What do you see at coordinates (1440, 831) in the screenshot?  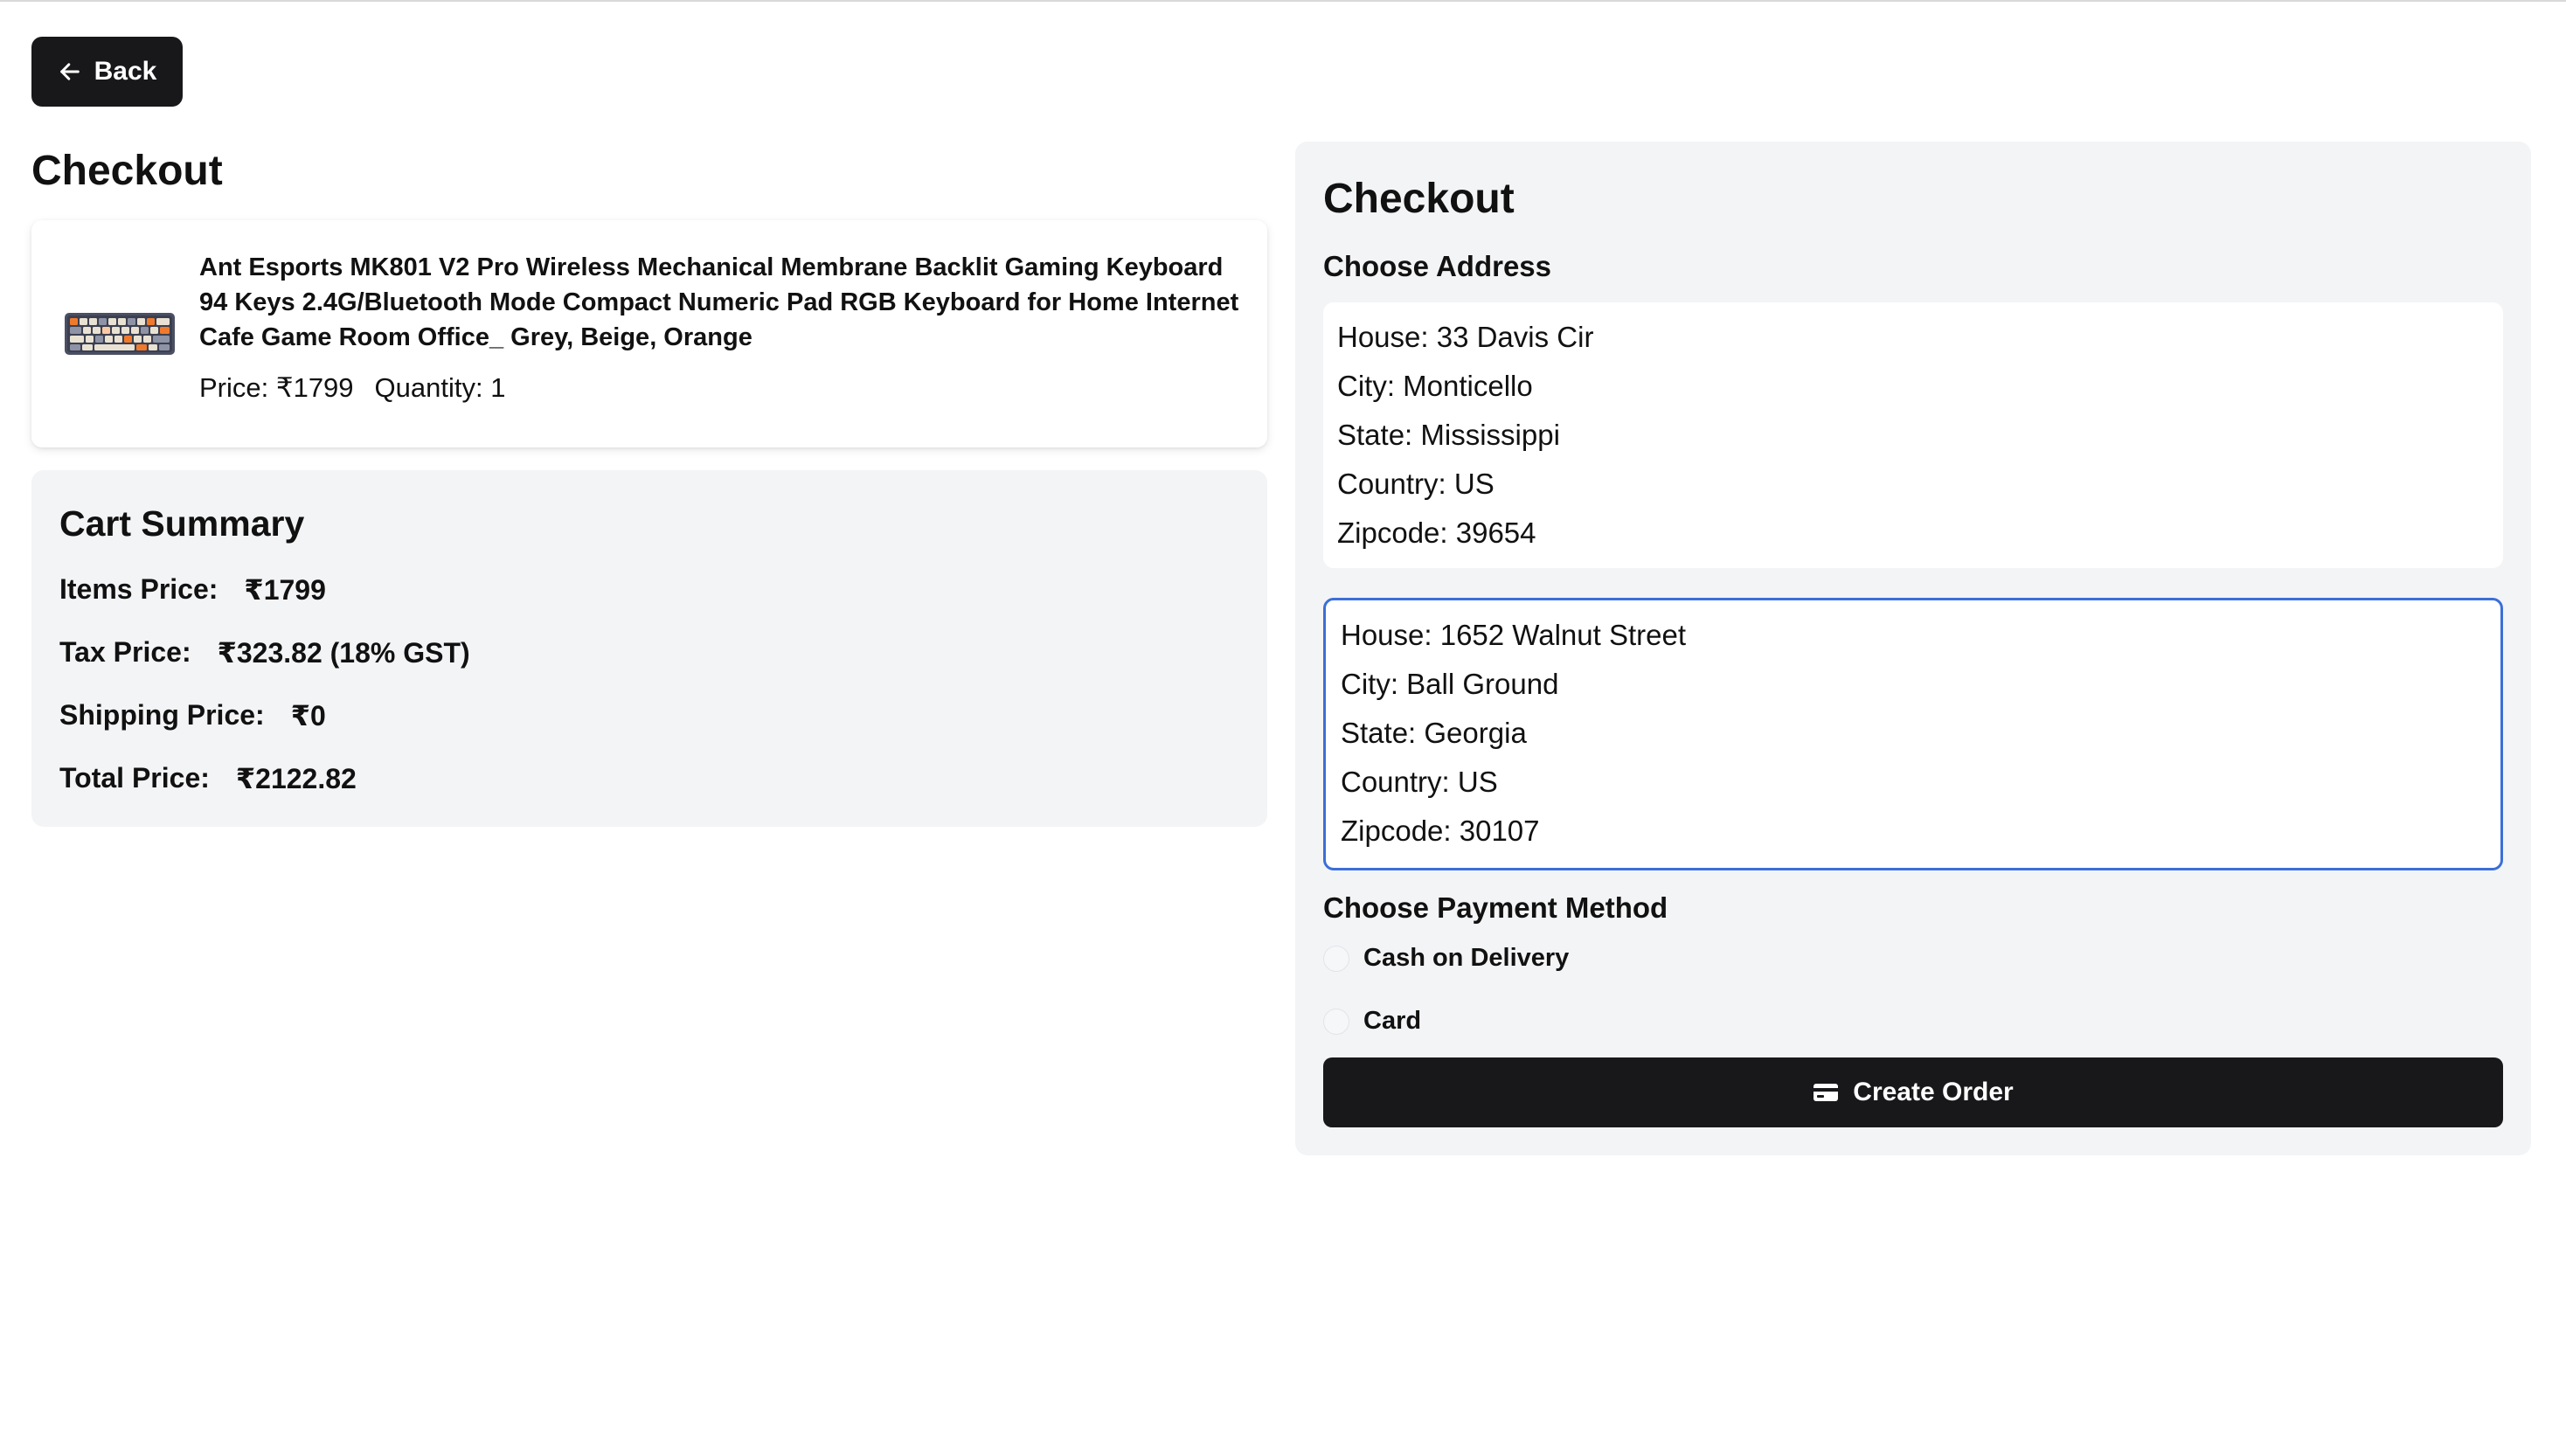 I see `address-zipcode: Zipcode: 30107` at bounding box center [1440, 831].